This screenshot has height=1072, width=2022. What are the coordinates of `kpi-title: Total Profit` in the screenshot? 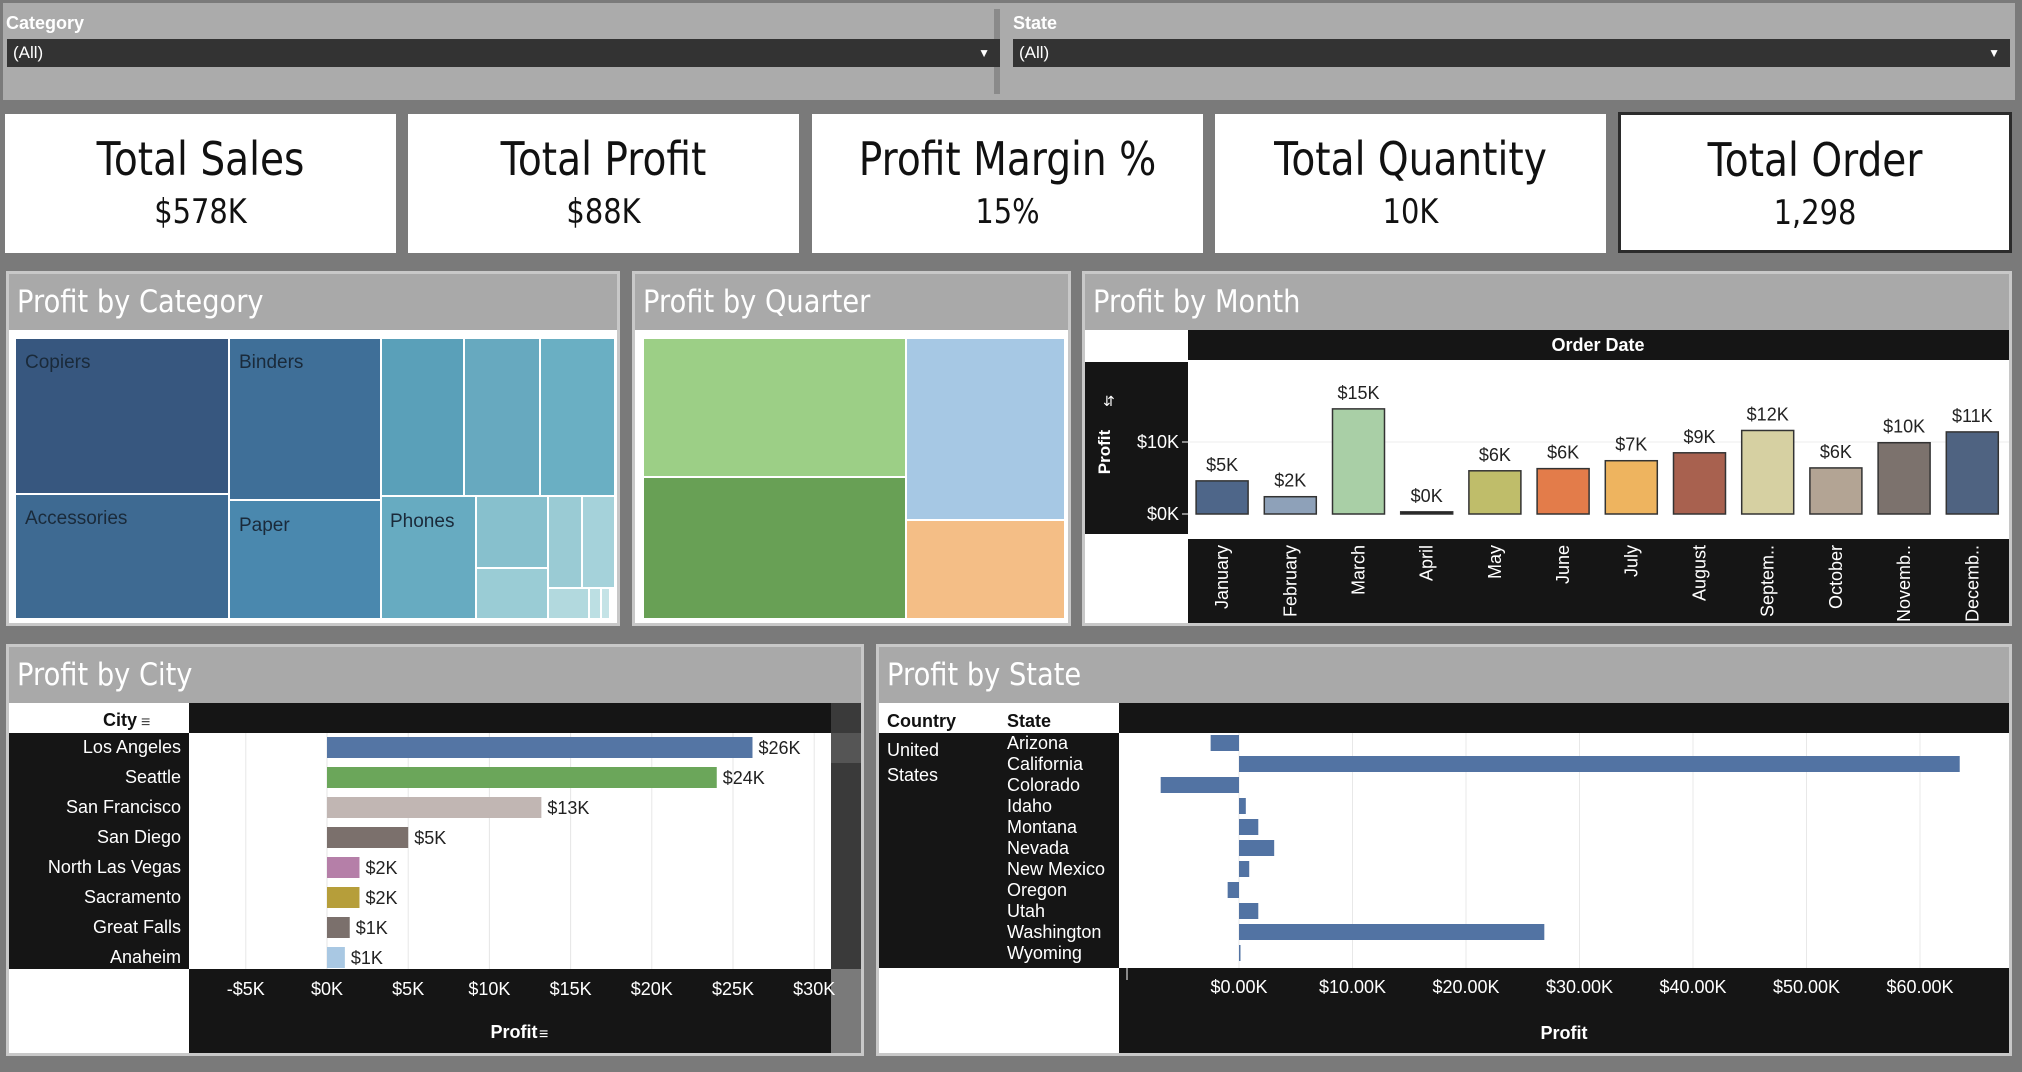 It's located at (603, 159).